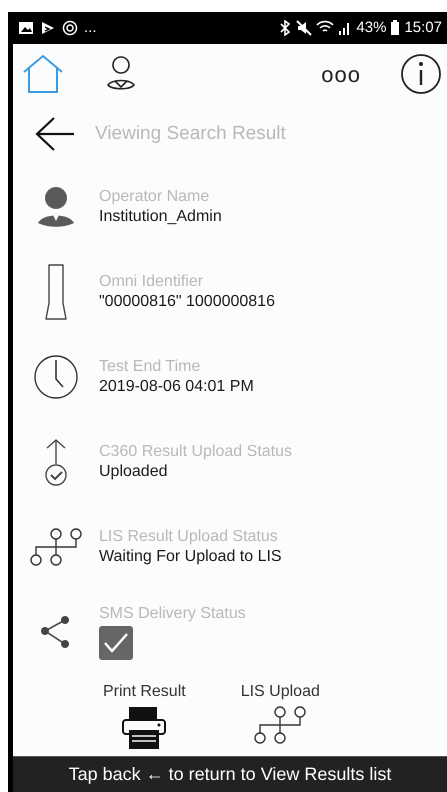 The height and width of the screenshot is (792, 447). Describe the element at coordinates (160, 216) in the screenshot. I see `field-value: Institution_Admin` at that location.